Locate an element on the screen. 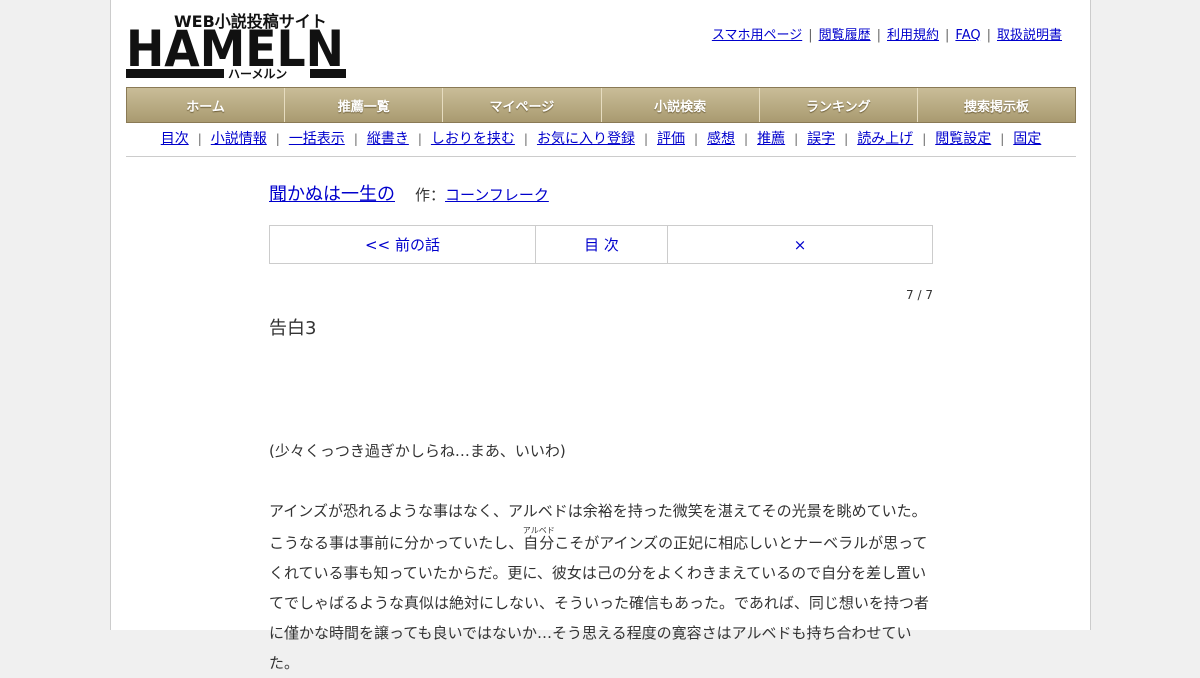 The image size is (1200, 678). subnav-typo: 誤字 is located at coordinates (821, 139).